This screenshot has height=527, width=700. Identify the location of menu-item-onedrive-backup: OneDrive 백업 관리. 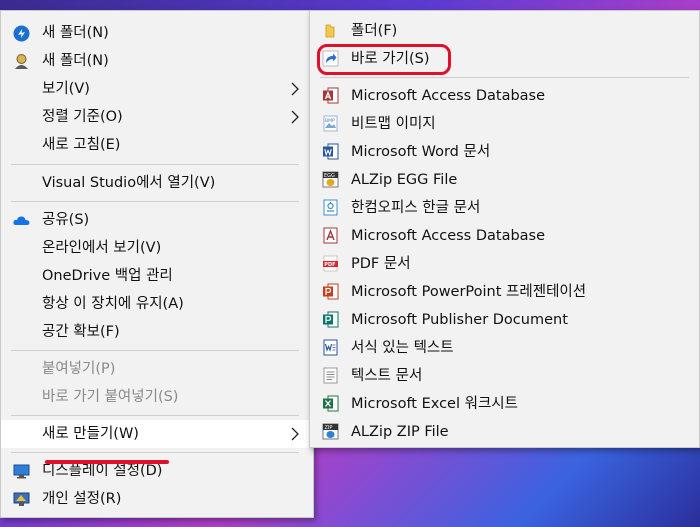
(157, 276).